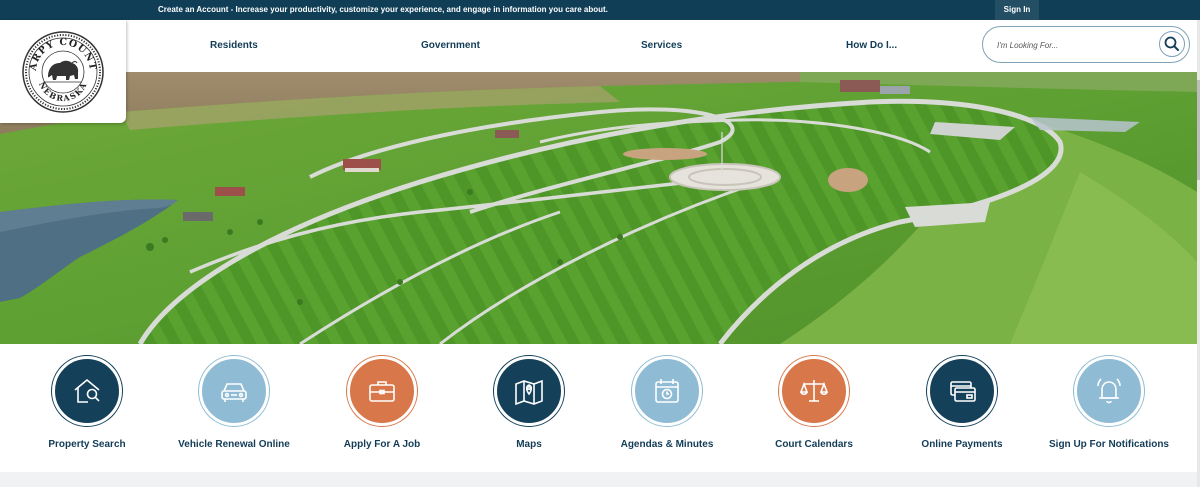  What do you see at coordinates (529, 391) in the screenshot?
I see `map-pin-icon` at bounding box center [529, 391].